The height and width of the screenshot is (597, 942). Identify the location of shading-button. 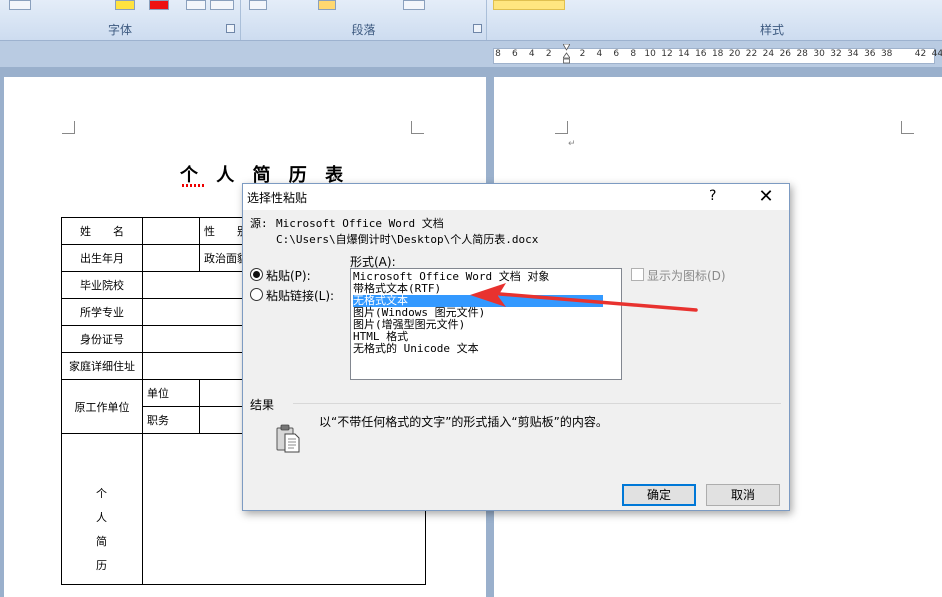
(327, 5).